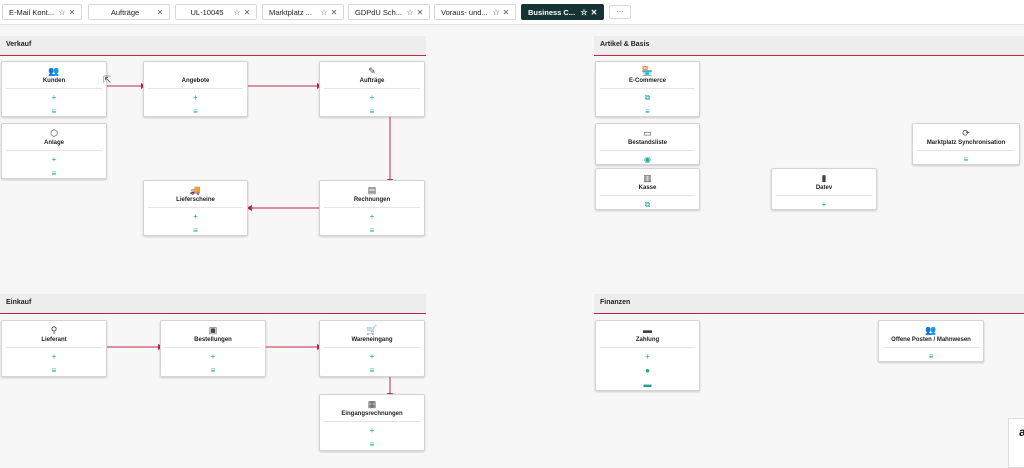 The height and width of the screenshot is (468, 1024). I want to click on cart-icon: 🛒, so click(372, 330).